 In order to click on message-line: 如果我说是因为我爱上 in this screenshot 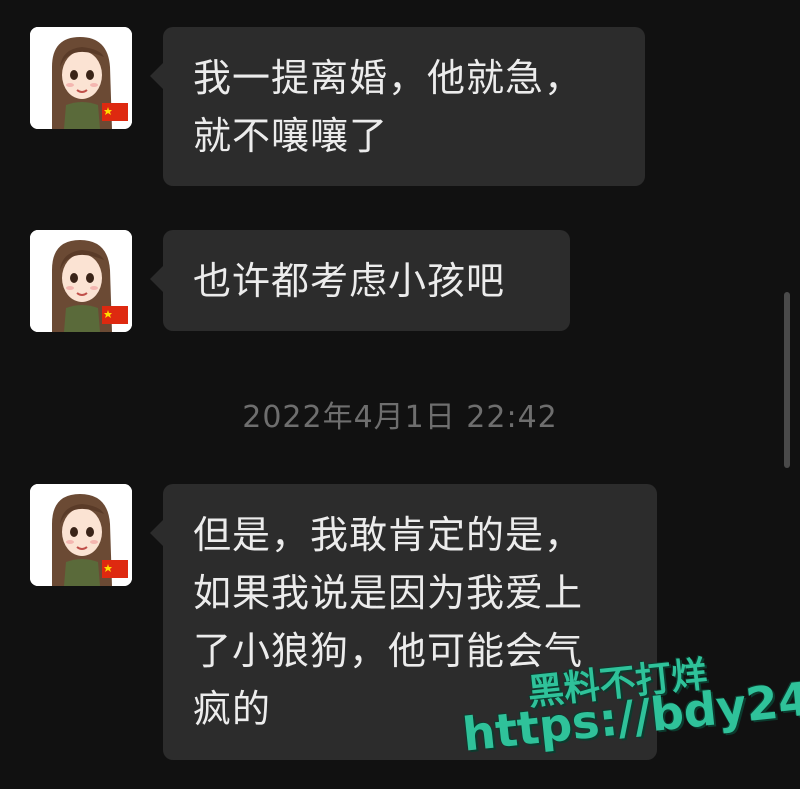, I will do `click(388, 593)`.